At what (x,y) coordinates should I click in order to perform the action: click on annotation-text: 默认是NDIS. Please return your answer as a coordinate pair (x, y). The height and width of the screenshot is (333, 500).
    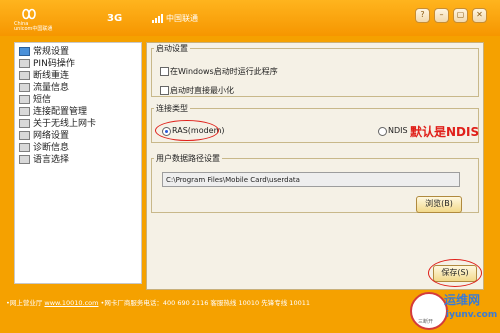
    Looking at the image, I should click on (445, 132).